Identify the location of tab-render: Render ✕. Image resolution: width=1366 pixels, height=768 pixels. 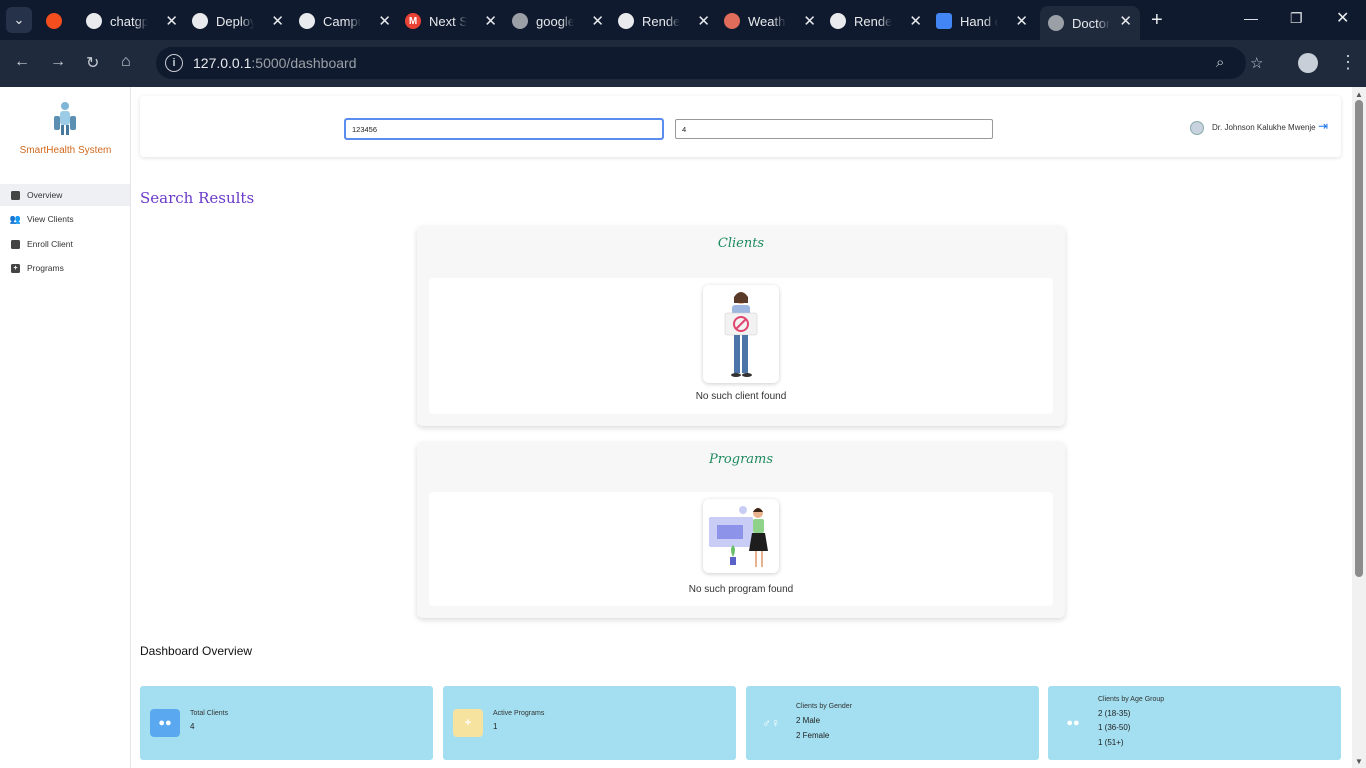
(668, 21).